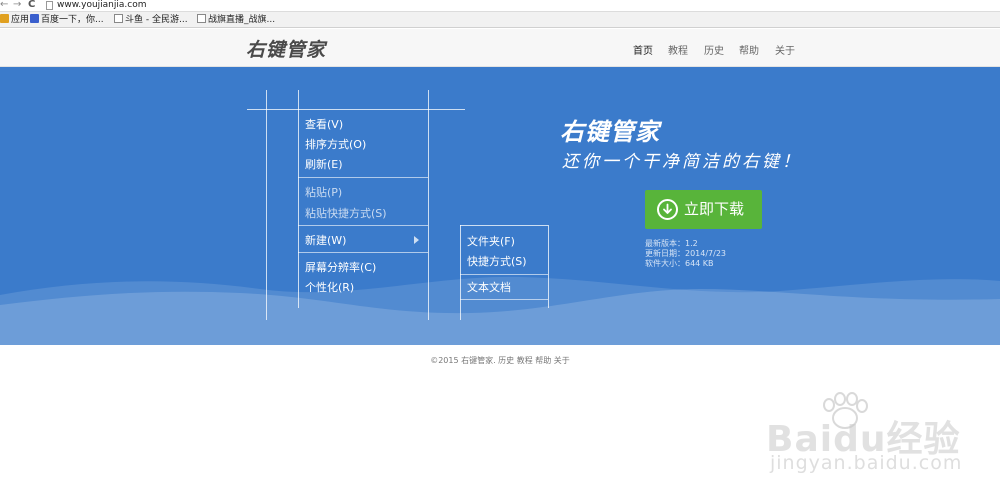 This screenshot has width=1000, height=498. I want to click on hero-title: 右键管家, so click(610, 131).